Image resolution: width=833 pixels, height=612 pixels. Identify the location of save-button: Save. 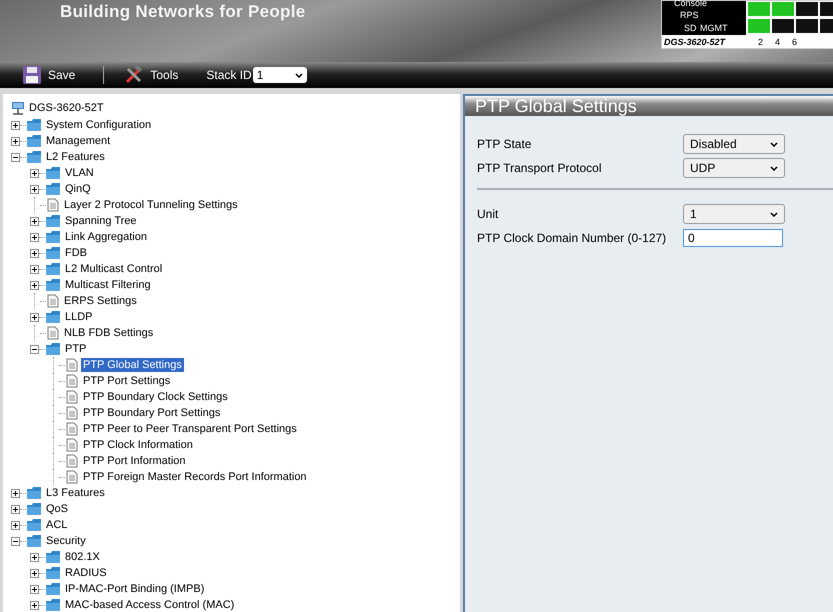
(49, 75).